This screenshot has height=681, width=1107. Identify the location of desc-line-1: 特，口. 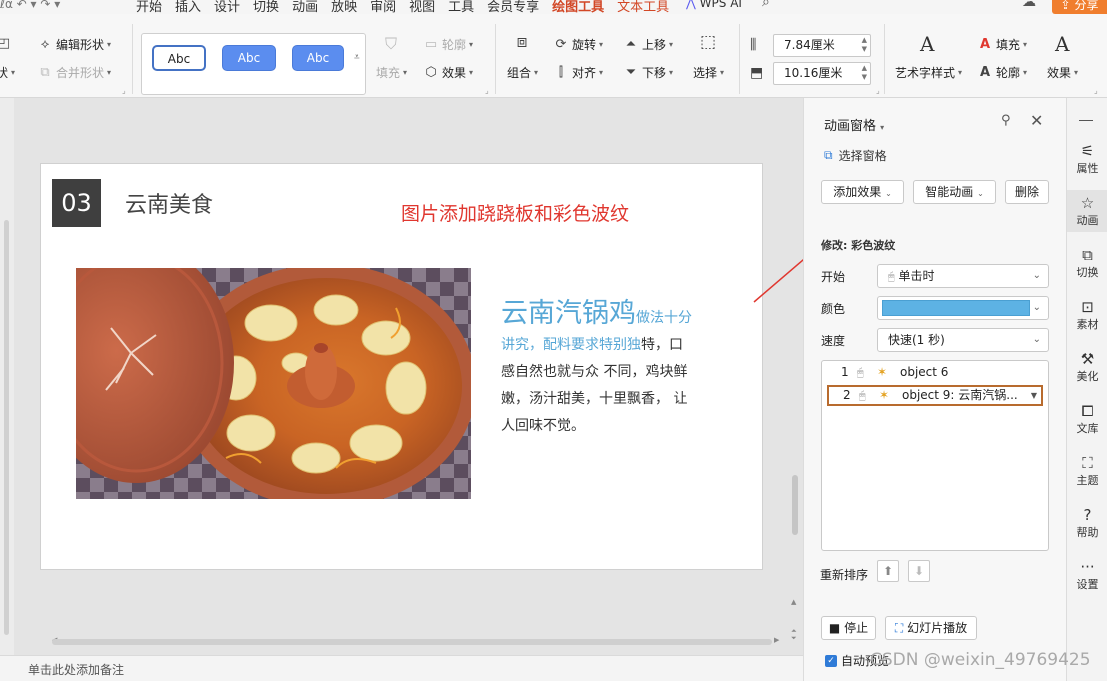
(662, 345).